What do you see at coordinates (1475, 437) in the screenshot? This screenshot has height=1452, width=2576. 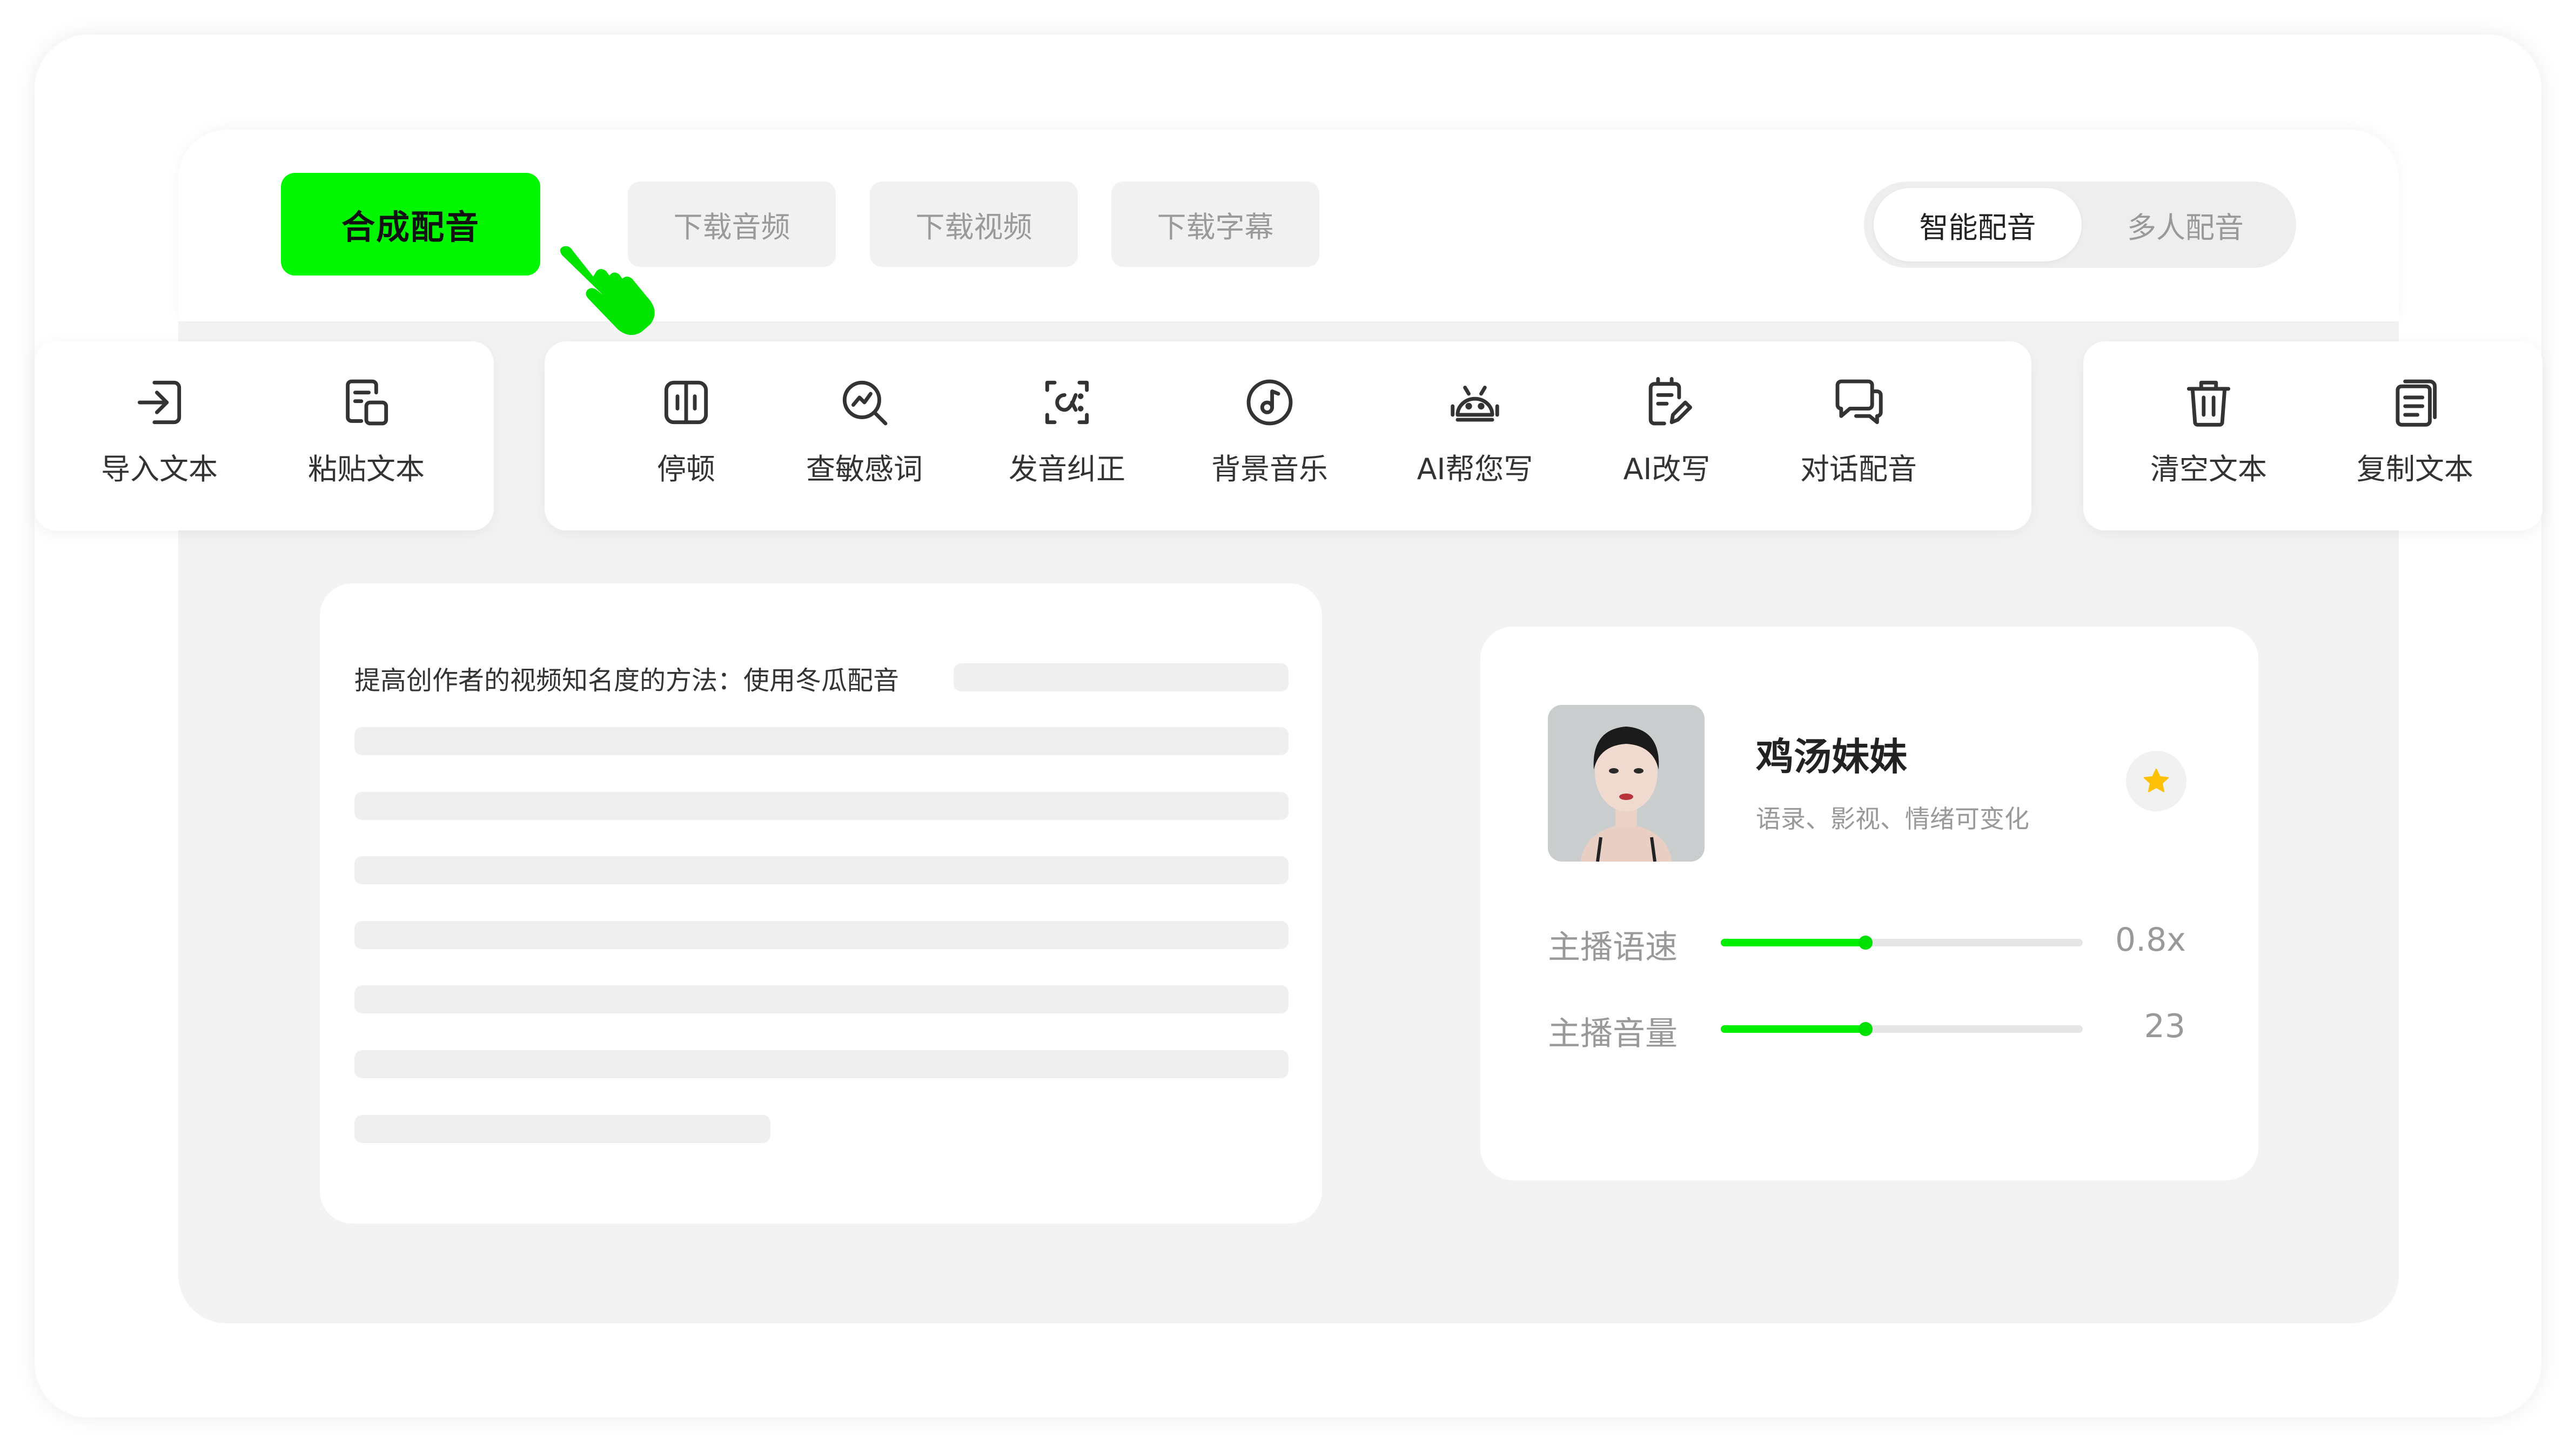 I see `ai-write-button: AI帮您写` at bounding box center [1475, 437].